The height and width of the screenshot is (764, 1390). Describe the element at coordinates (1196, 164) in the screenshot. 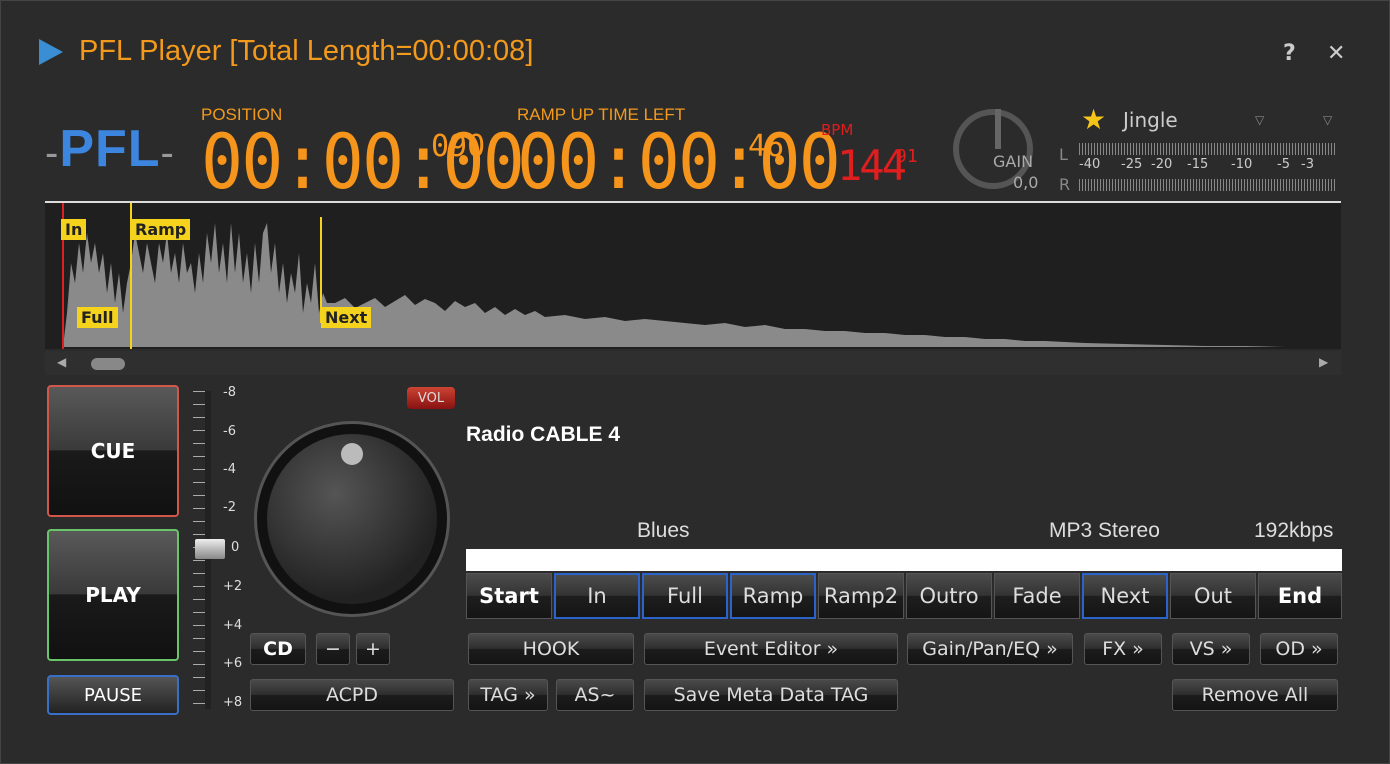

I see `meter-scale: -40 -25 -20 -15 -10 -5 -3` at that location.